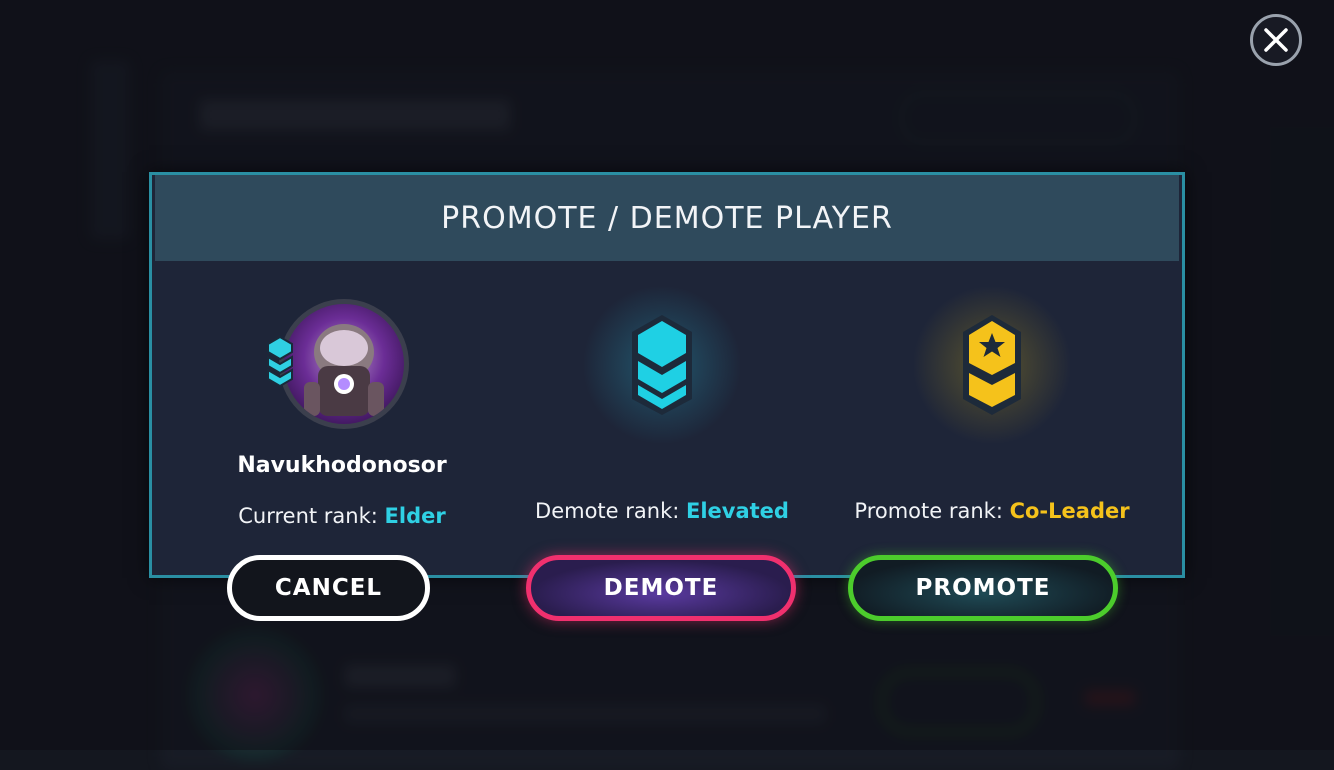 Image resolution: width=1334 pixels, height=770 pixels. I want to click on current-rank-value: Elder, so click(415, 516).